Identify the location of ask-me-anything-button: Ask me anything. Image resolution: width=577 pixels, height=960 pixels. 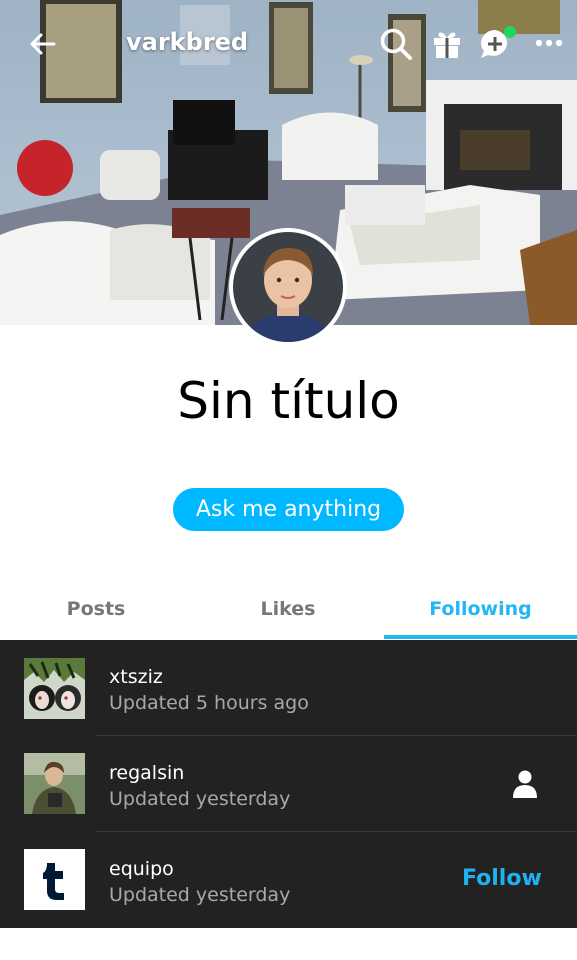
(288, 509).